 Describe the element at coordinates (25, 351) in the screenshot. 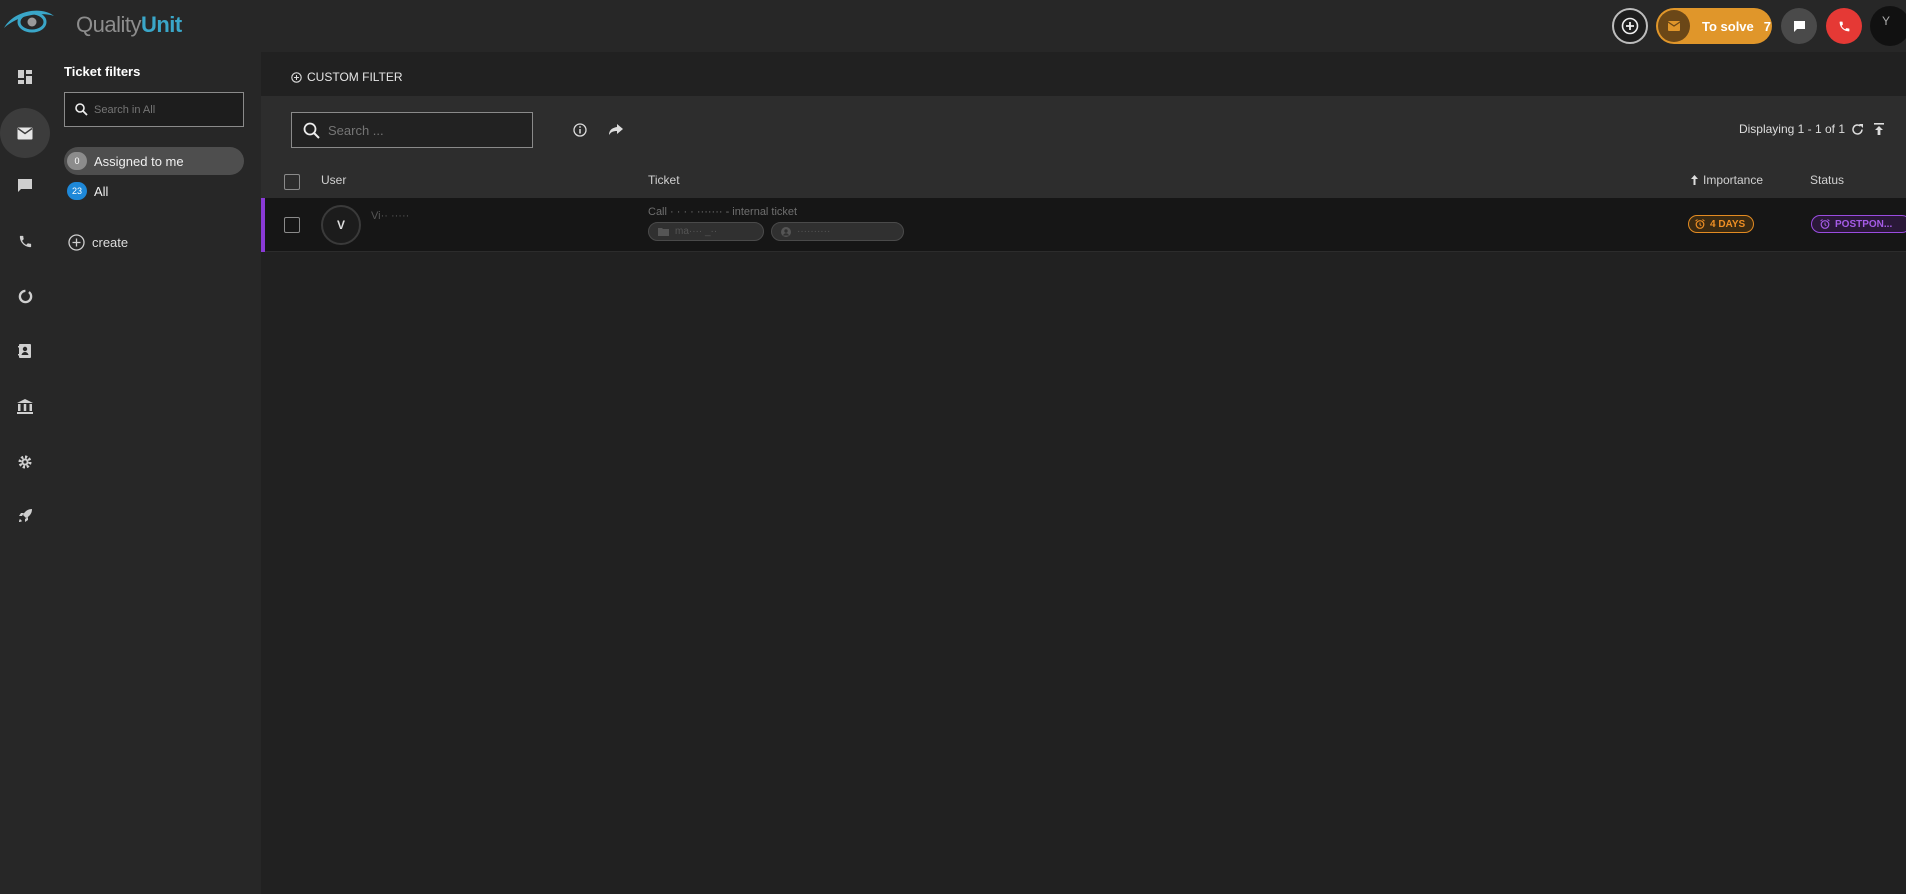

I see `contacts-icon` at that location.